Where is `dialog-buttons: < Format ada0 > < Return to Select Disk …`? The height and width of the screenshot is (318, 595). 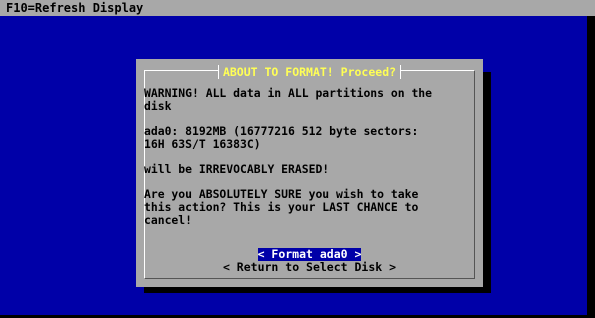 dialog-buttons: < Format ada0 > < Return to Select Disk … is located at coordinates (309, 261).